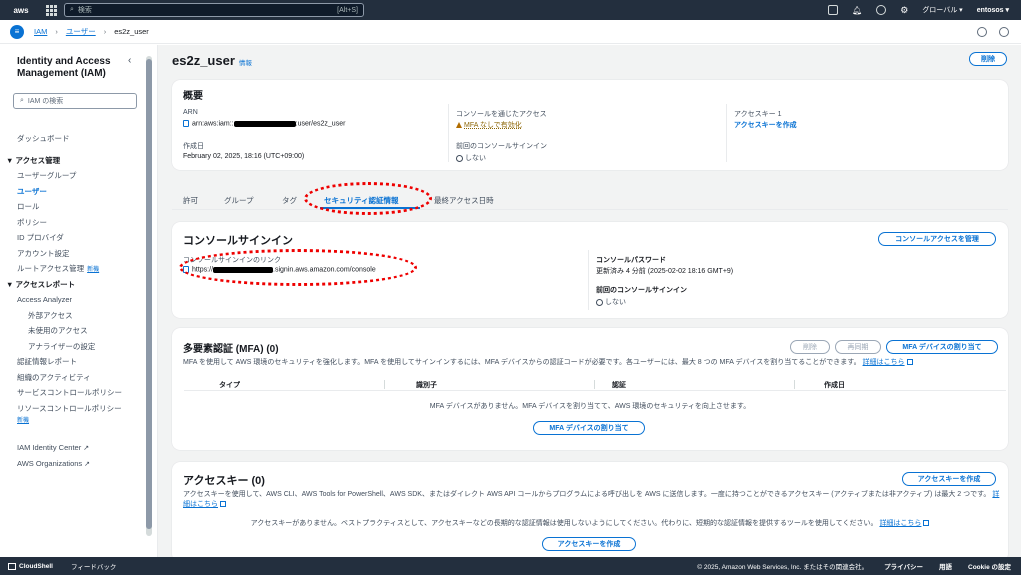 This screenshot has height=575, width=1021. What do you see at coordinates (904, 10) in the screenshot?
I see `gear-icon: ⚙` at bounding box center [904, 10].